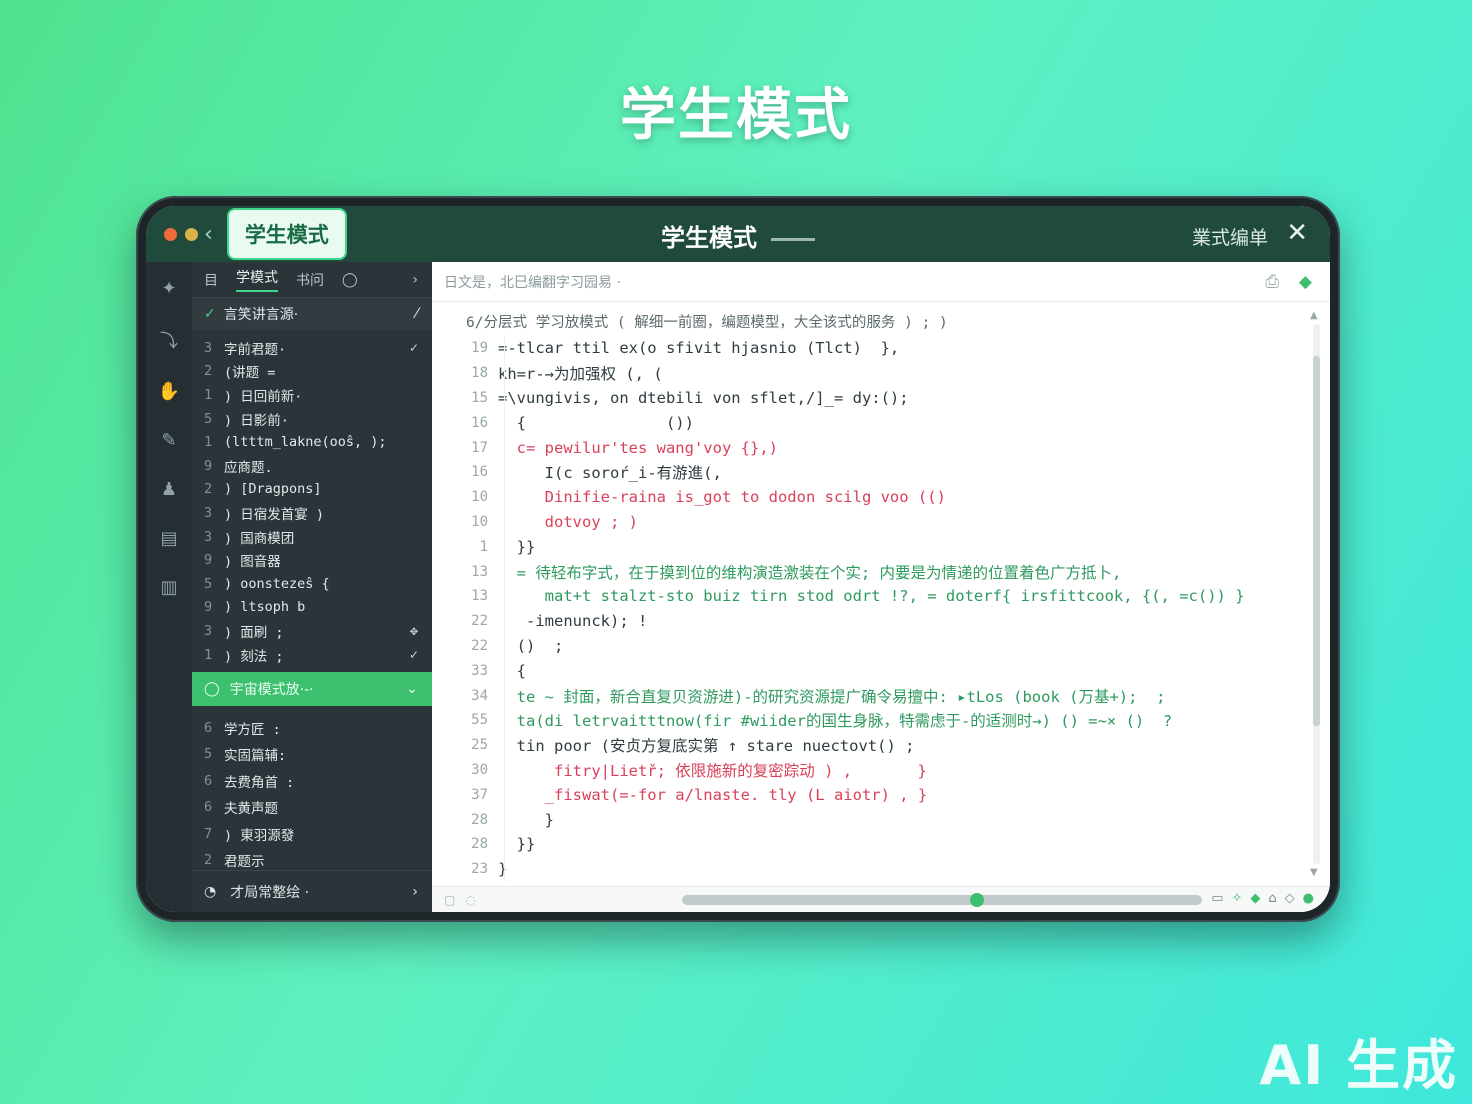 This screenshot has width=1472, height=1104. I want to click on code-line: 28 }, so click(867, 819).